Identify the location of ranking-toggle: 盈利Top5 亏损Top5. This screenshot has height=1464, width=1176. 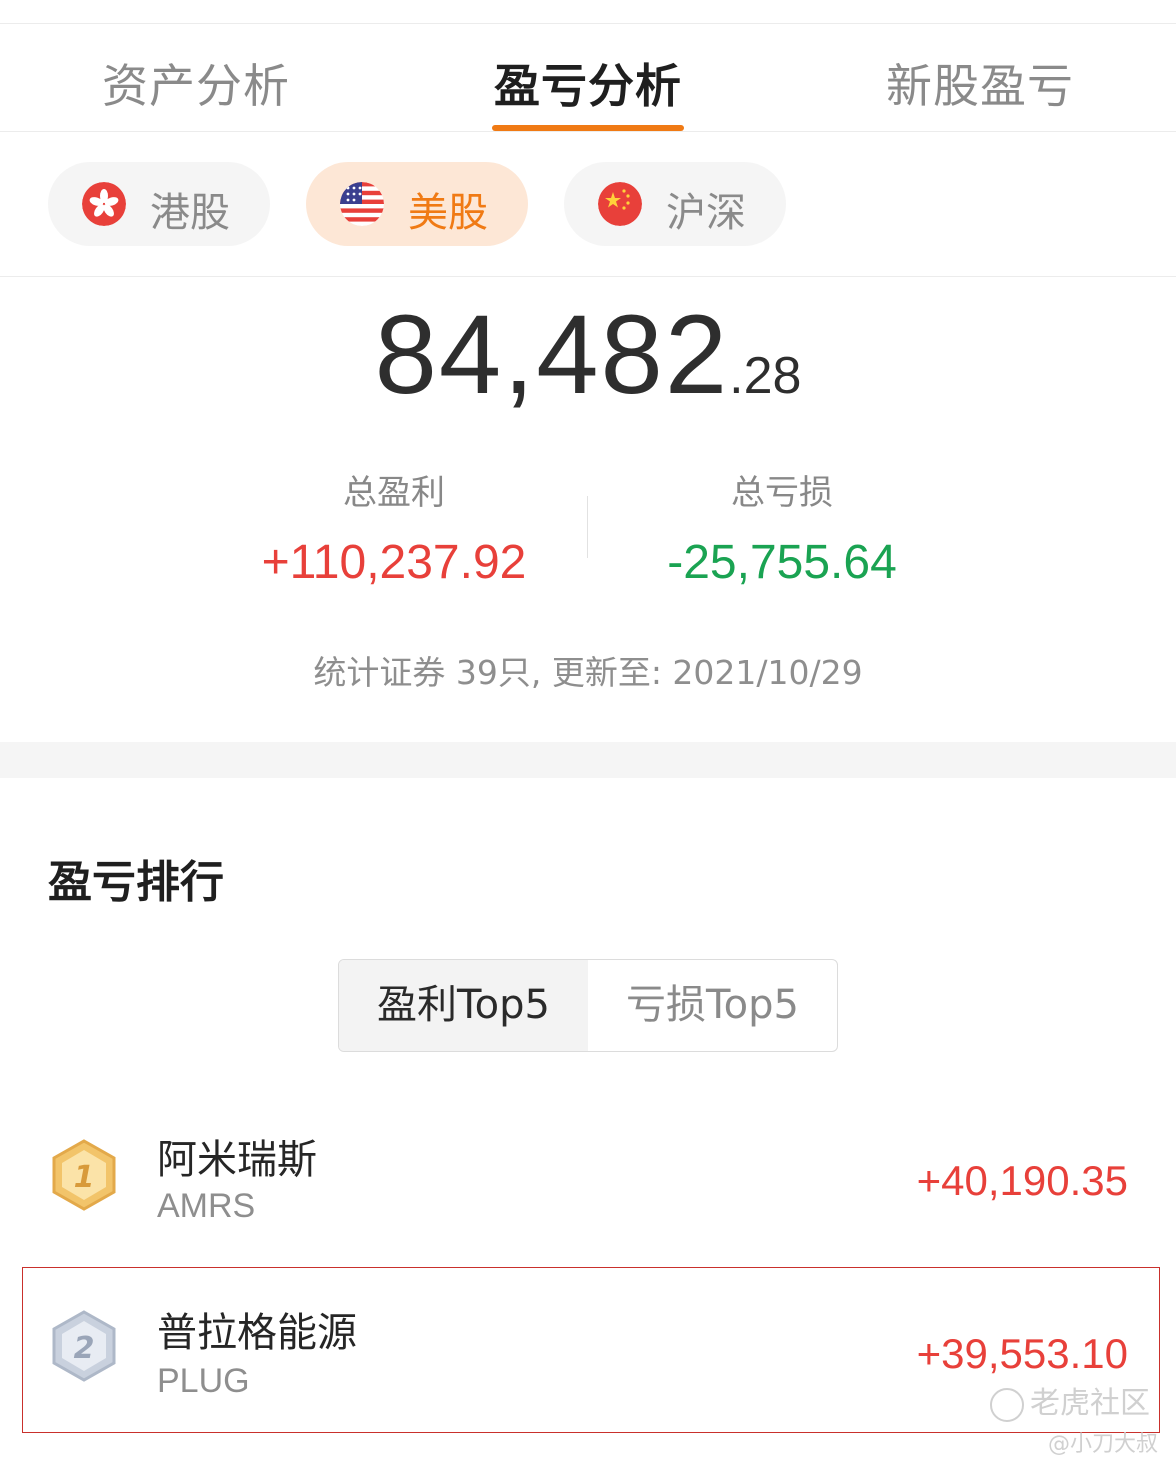
(588, 1005).